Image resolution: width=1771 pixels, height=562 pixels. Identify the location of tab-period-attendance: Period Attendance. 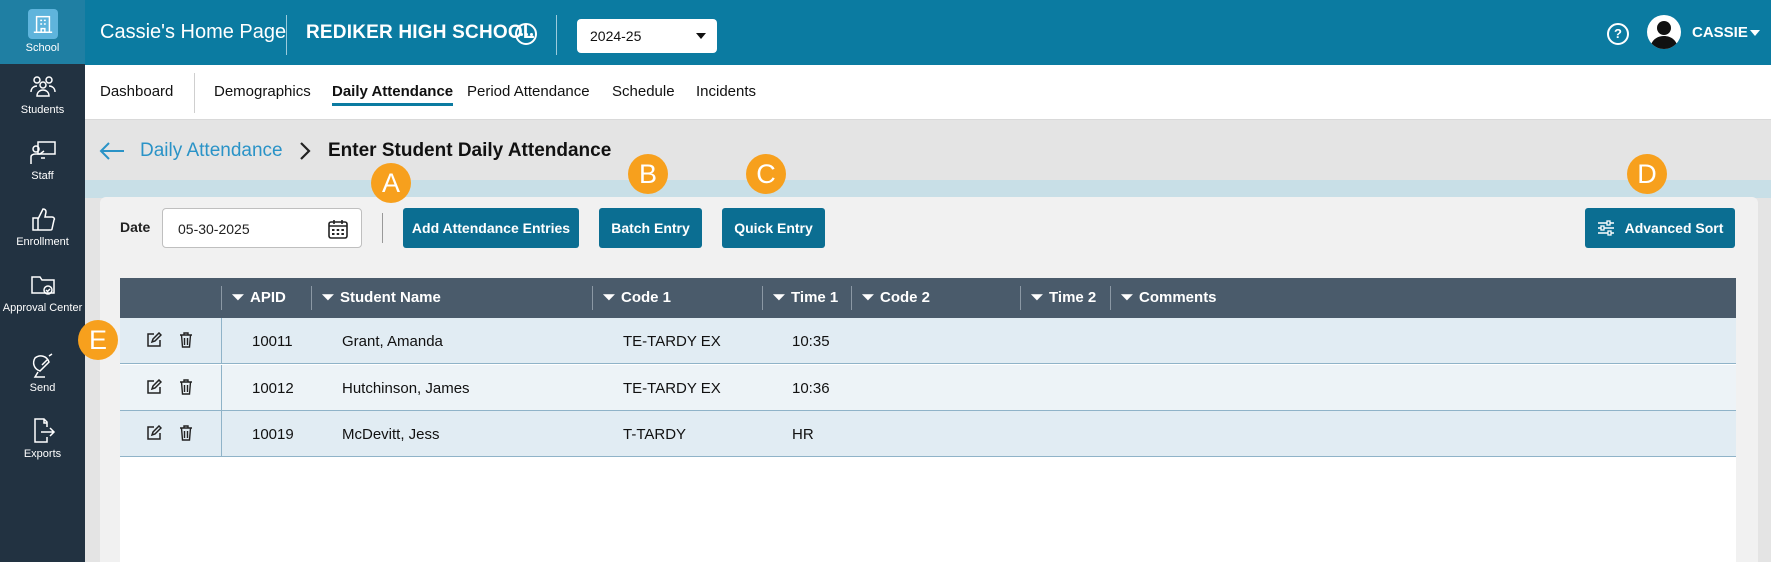
(528, 91).